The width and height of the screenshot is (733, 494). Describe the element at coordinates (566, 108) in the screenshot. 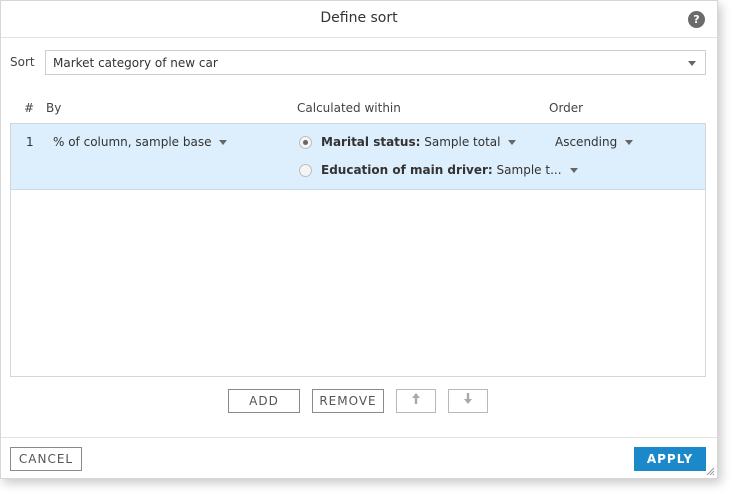

I see `column-header-order: Order` at that location.